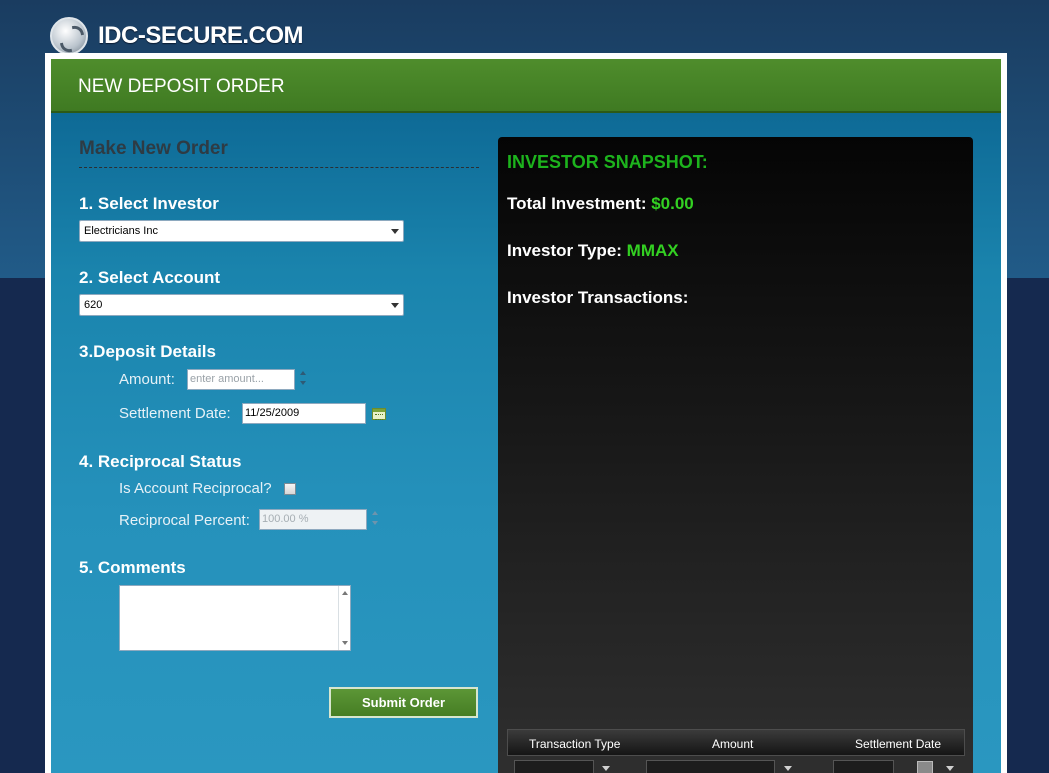  I want to click on comments-textarea, so click(235, 618).